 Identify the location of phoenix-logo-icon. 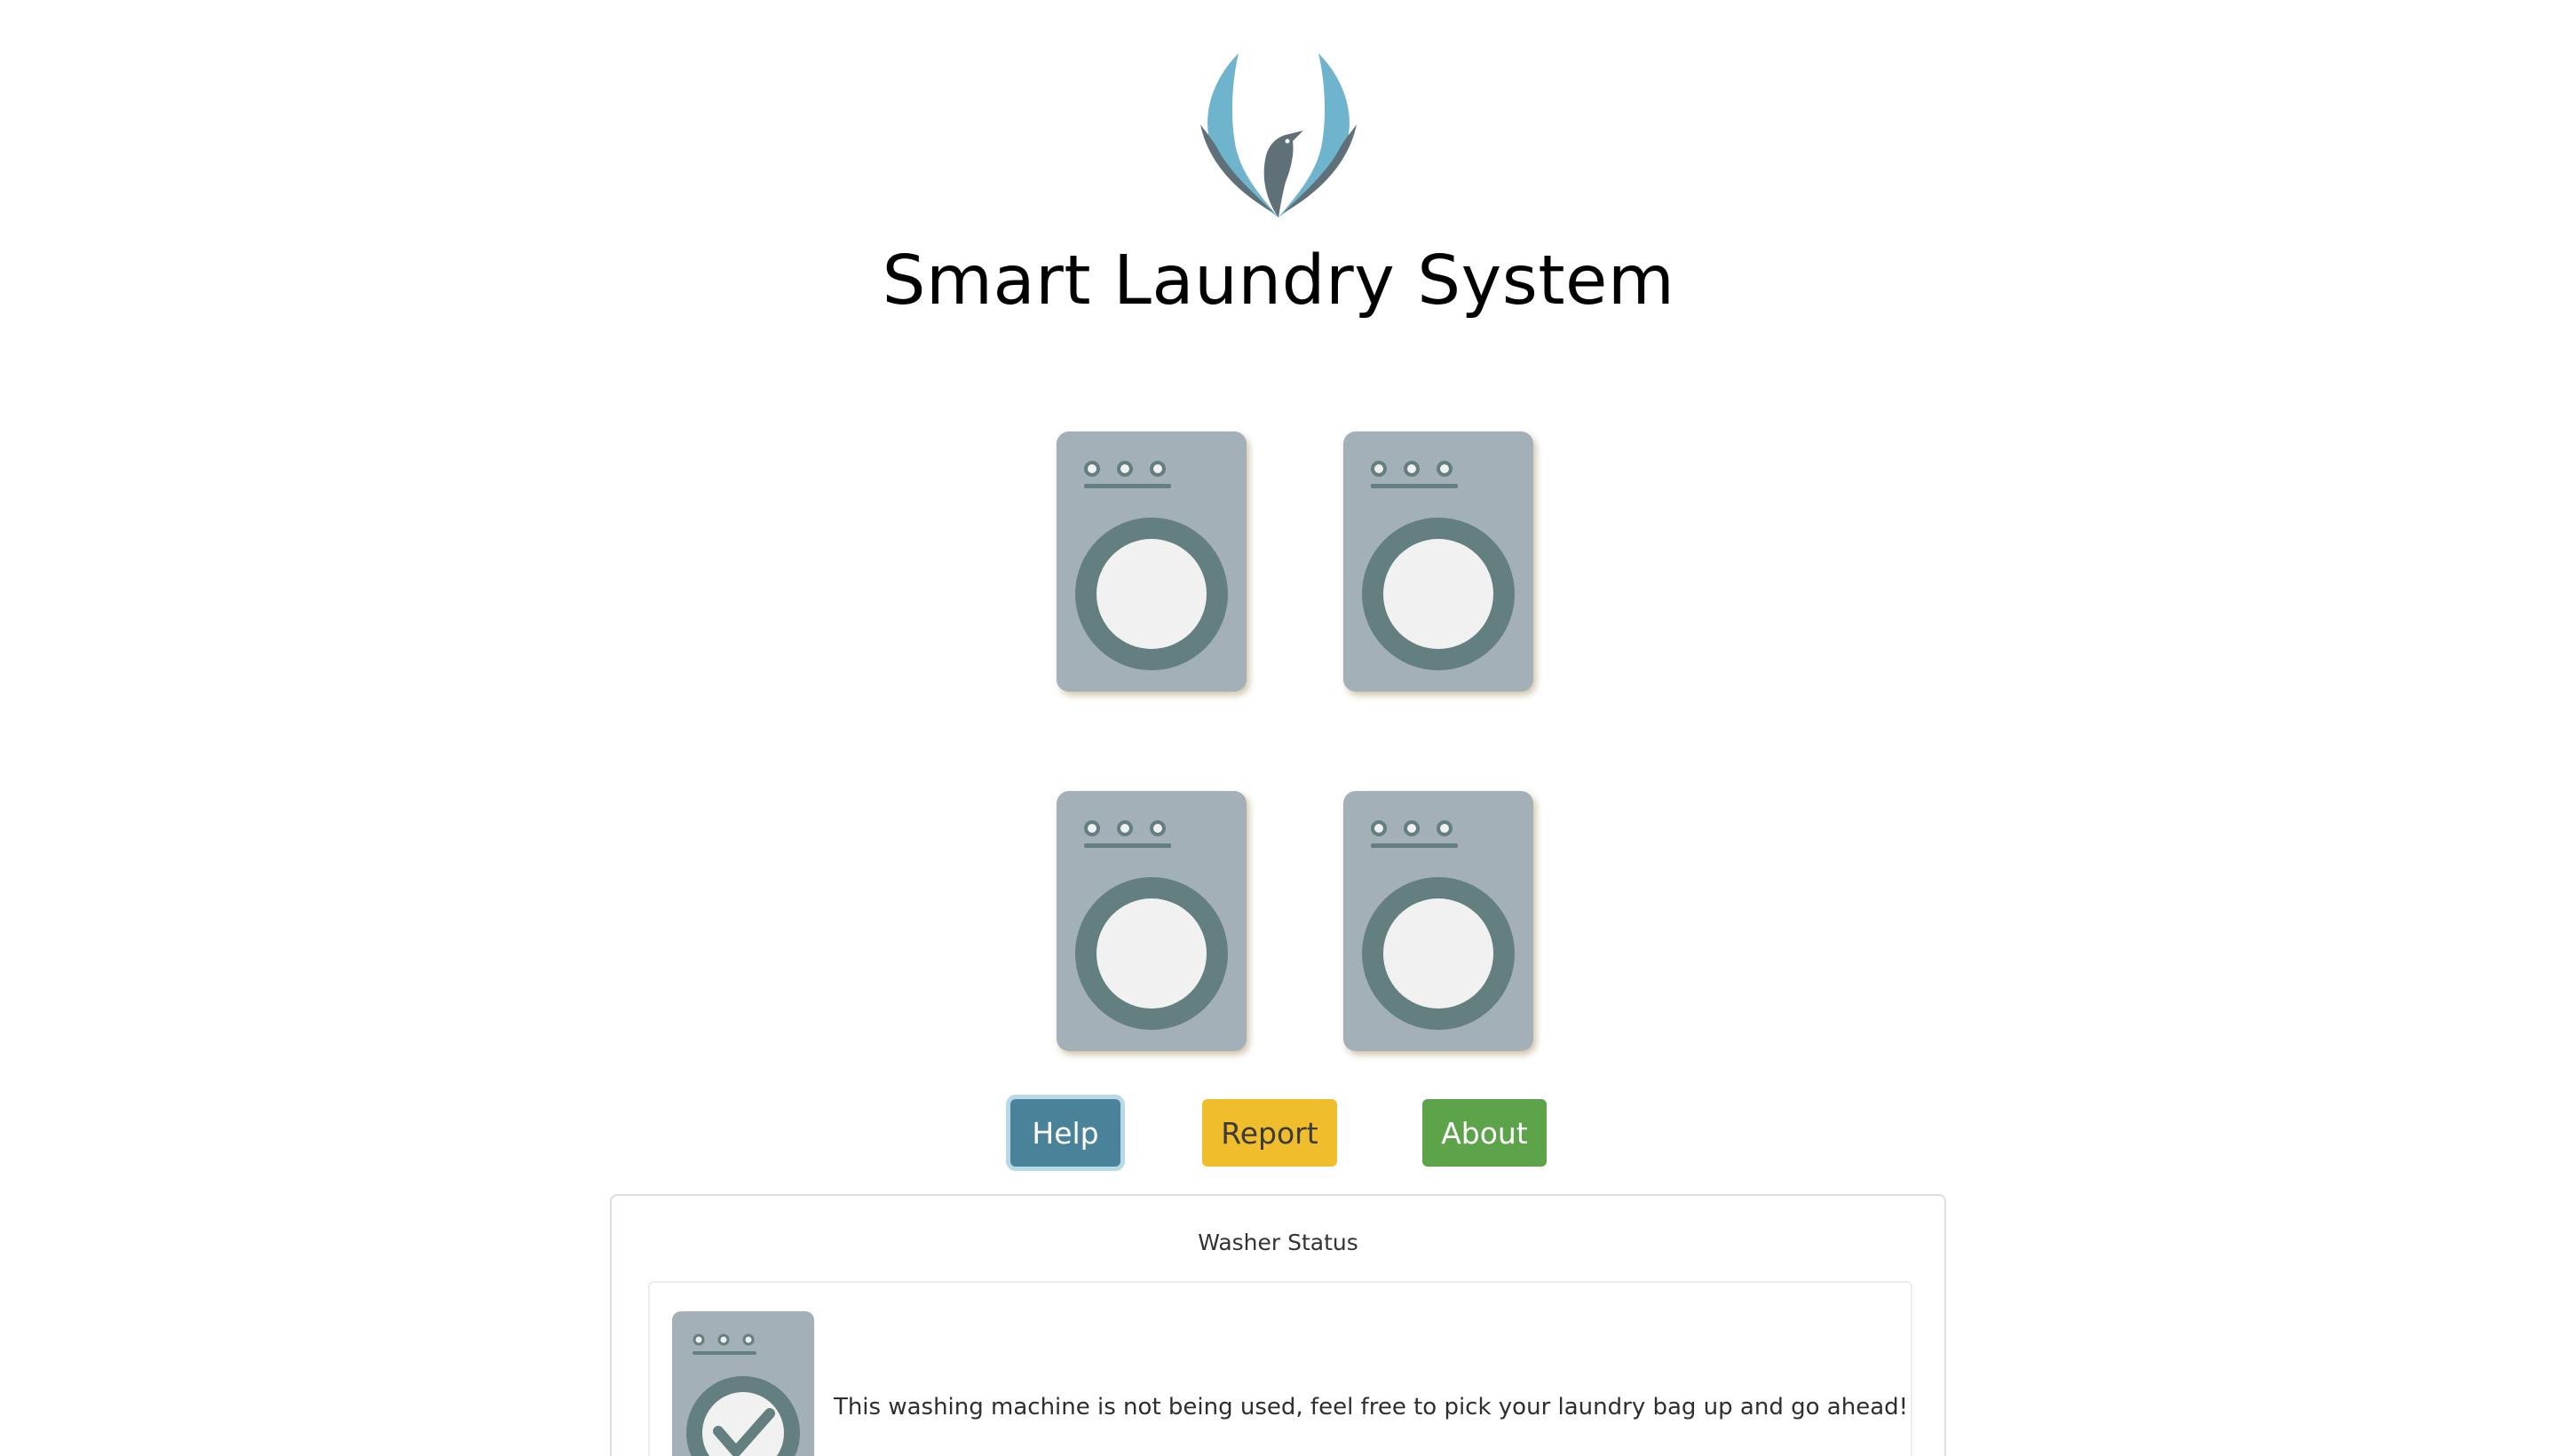
(1278, 135).